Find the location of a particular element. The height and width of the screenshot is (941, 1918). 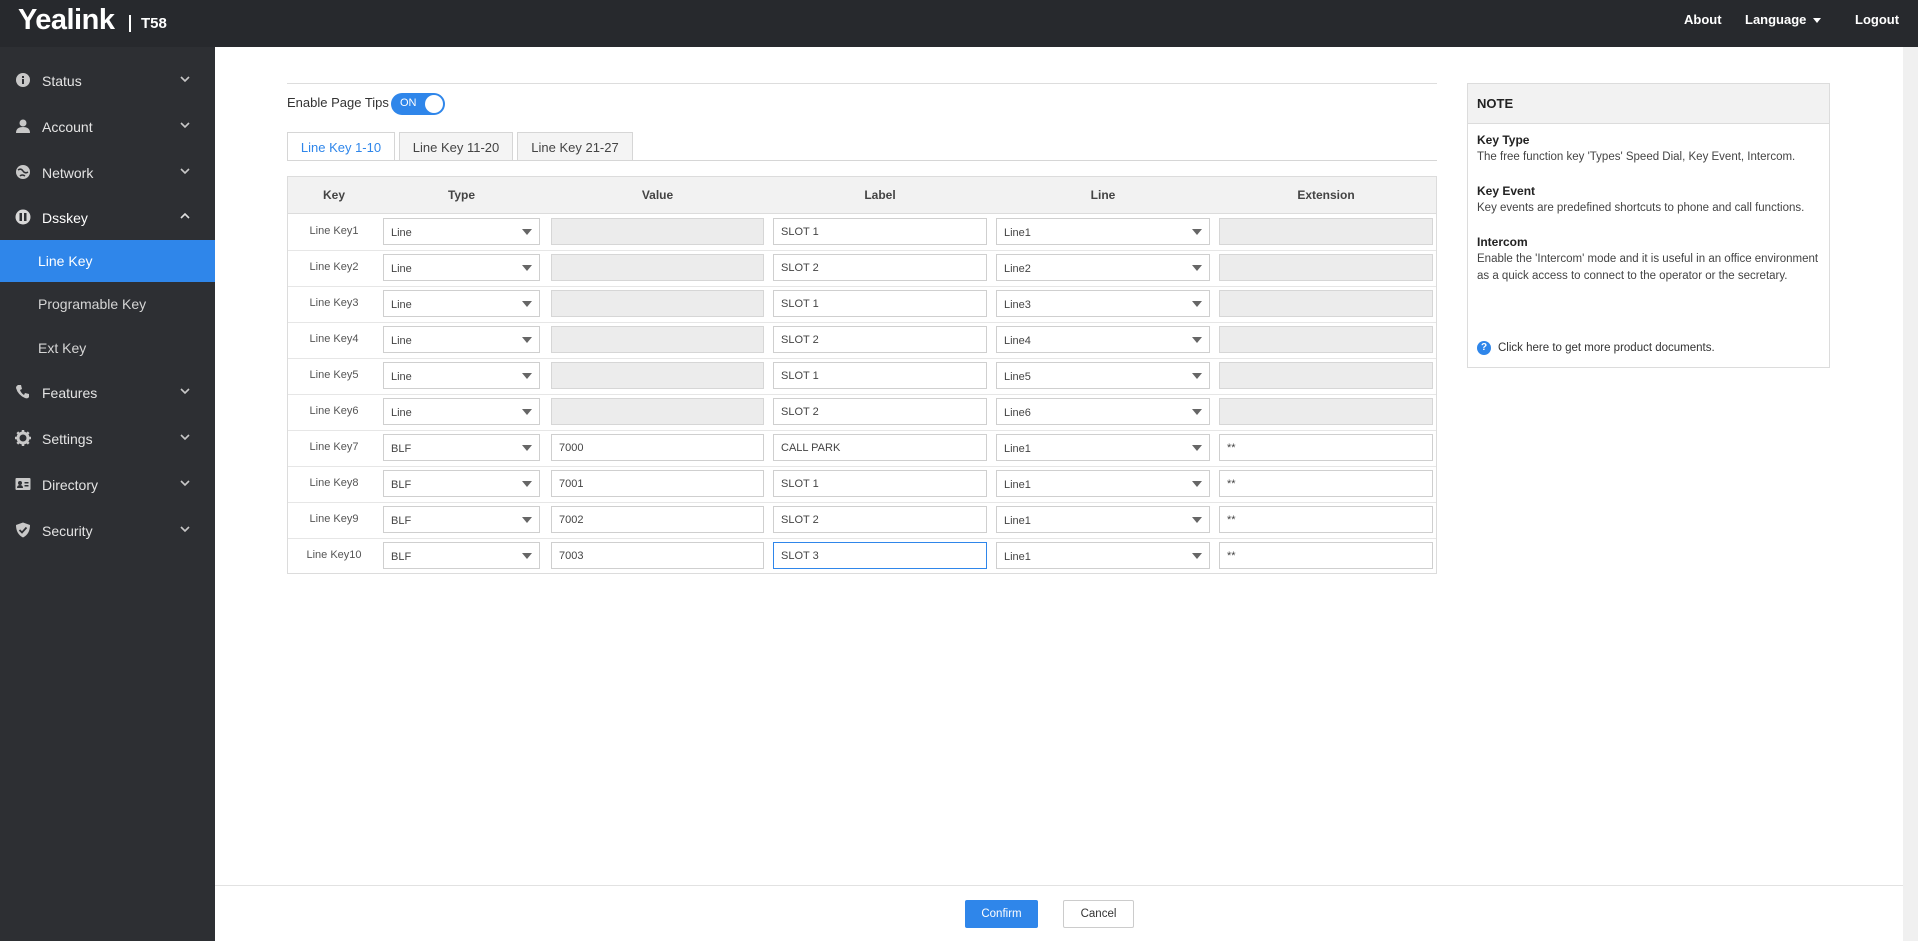

extension-input-value: ** is located at coordinates (1231, 556).